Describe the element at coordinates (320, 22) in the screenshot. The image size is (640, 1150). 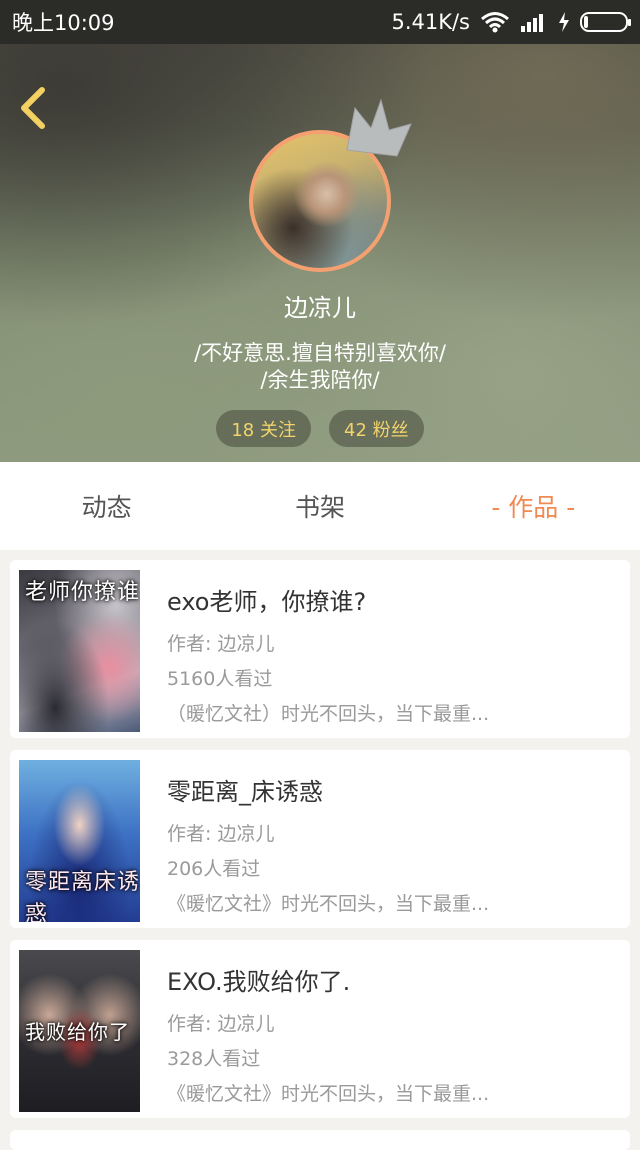
I see `status-bar: 晚上10:09 5.41K/s` at that location.